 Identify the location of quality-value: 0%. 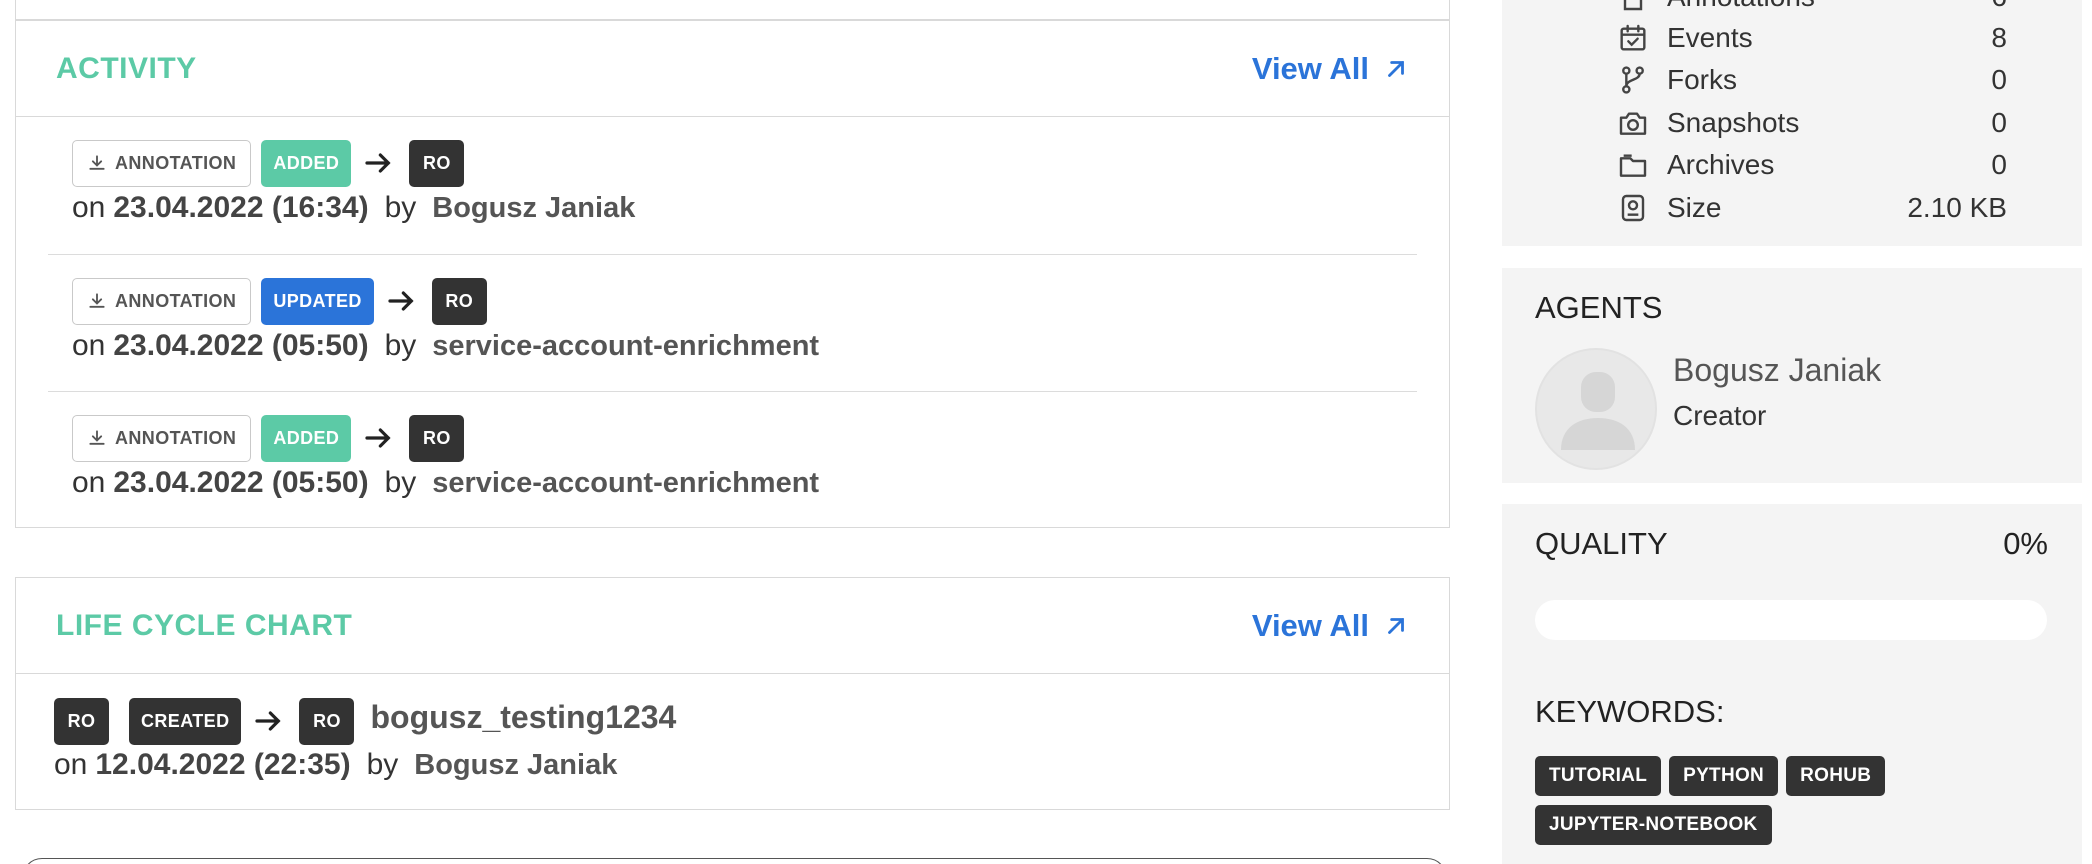
(2025, 543).